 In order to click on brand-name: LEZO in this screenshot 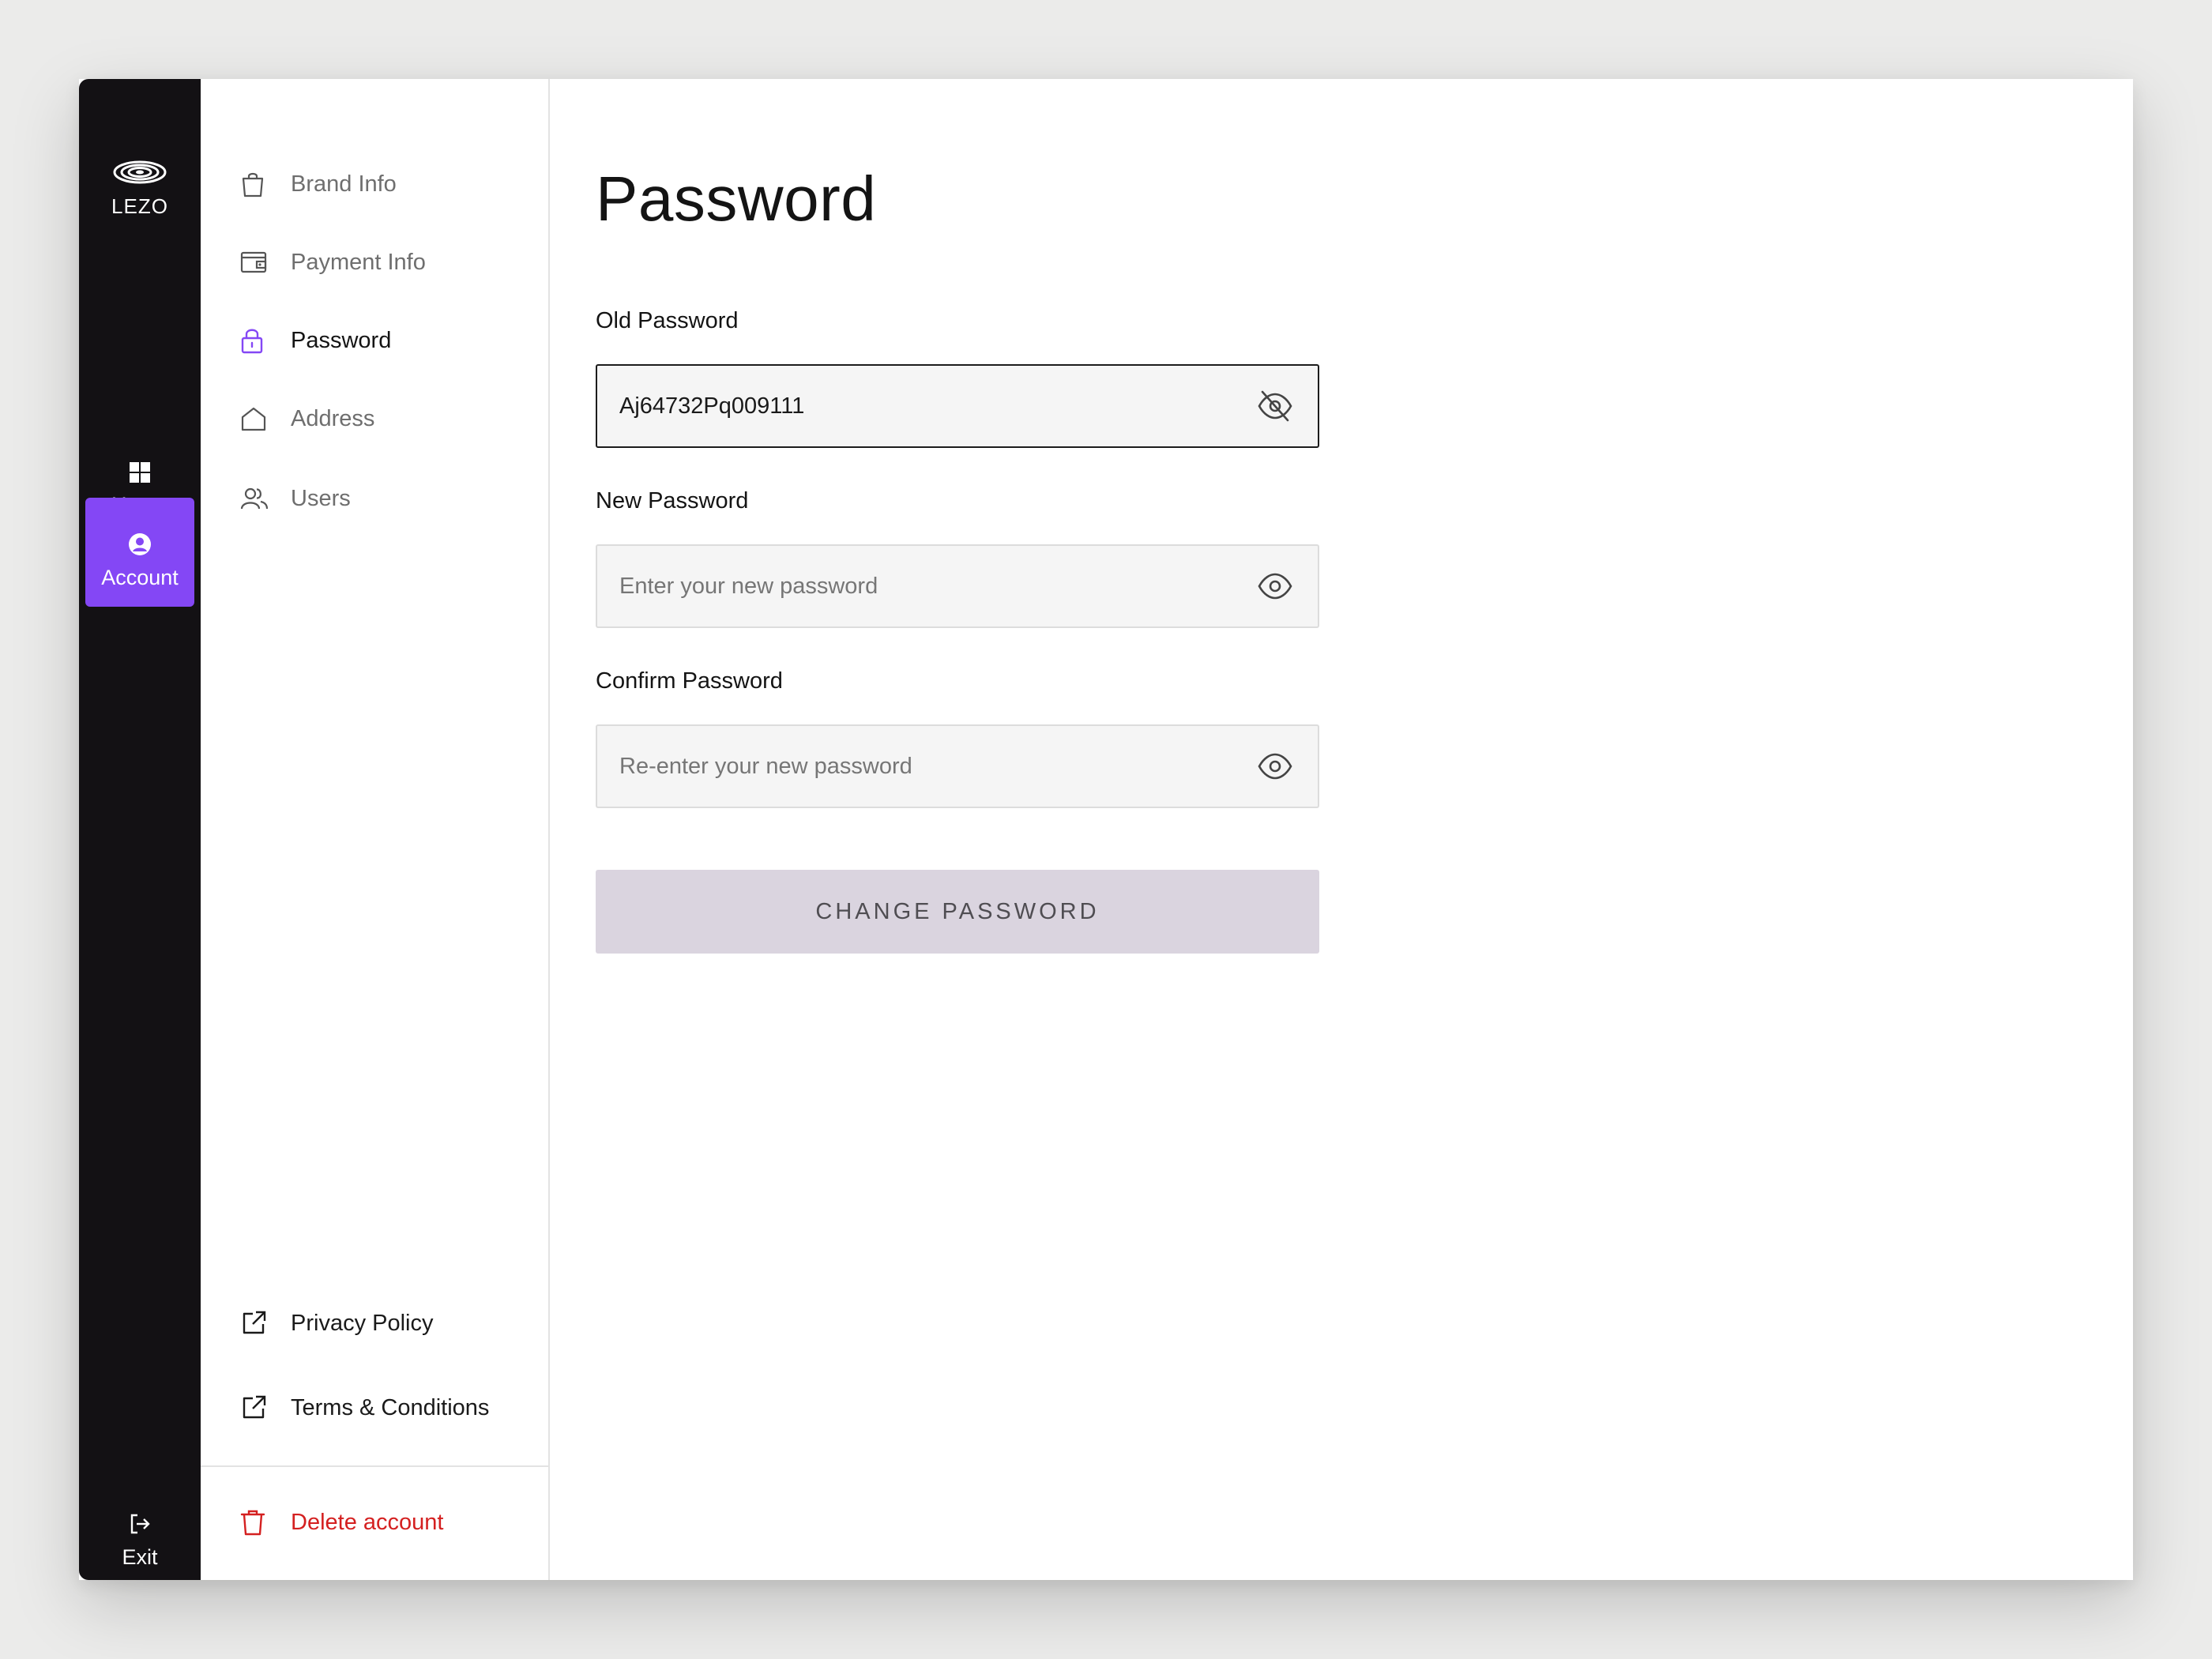, I will do `click(140, 206)`.